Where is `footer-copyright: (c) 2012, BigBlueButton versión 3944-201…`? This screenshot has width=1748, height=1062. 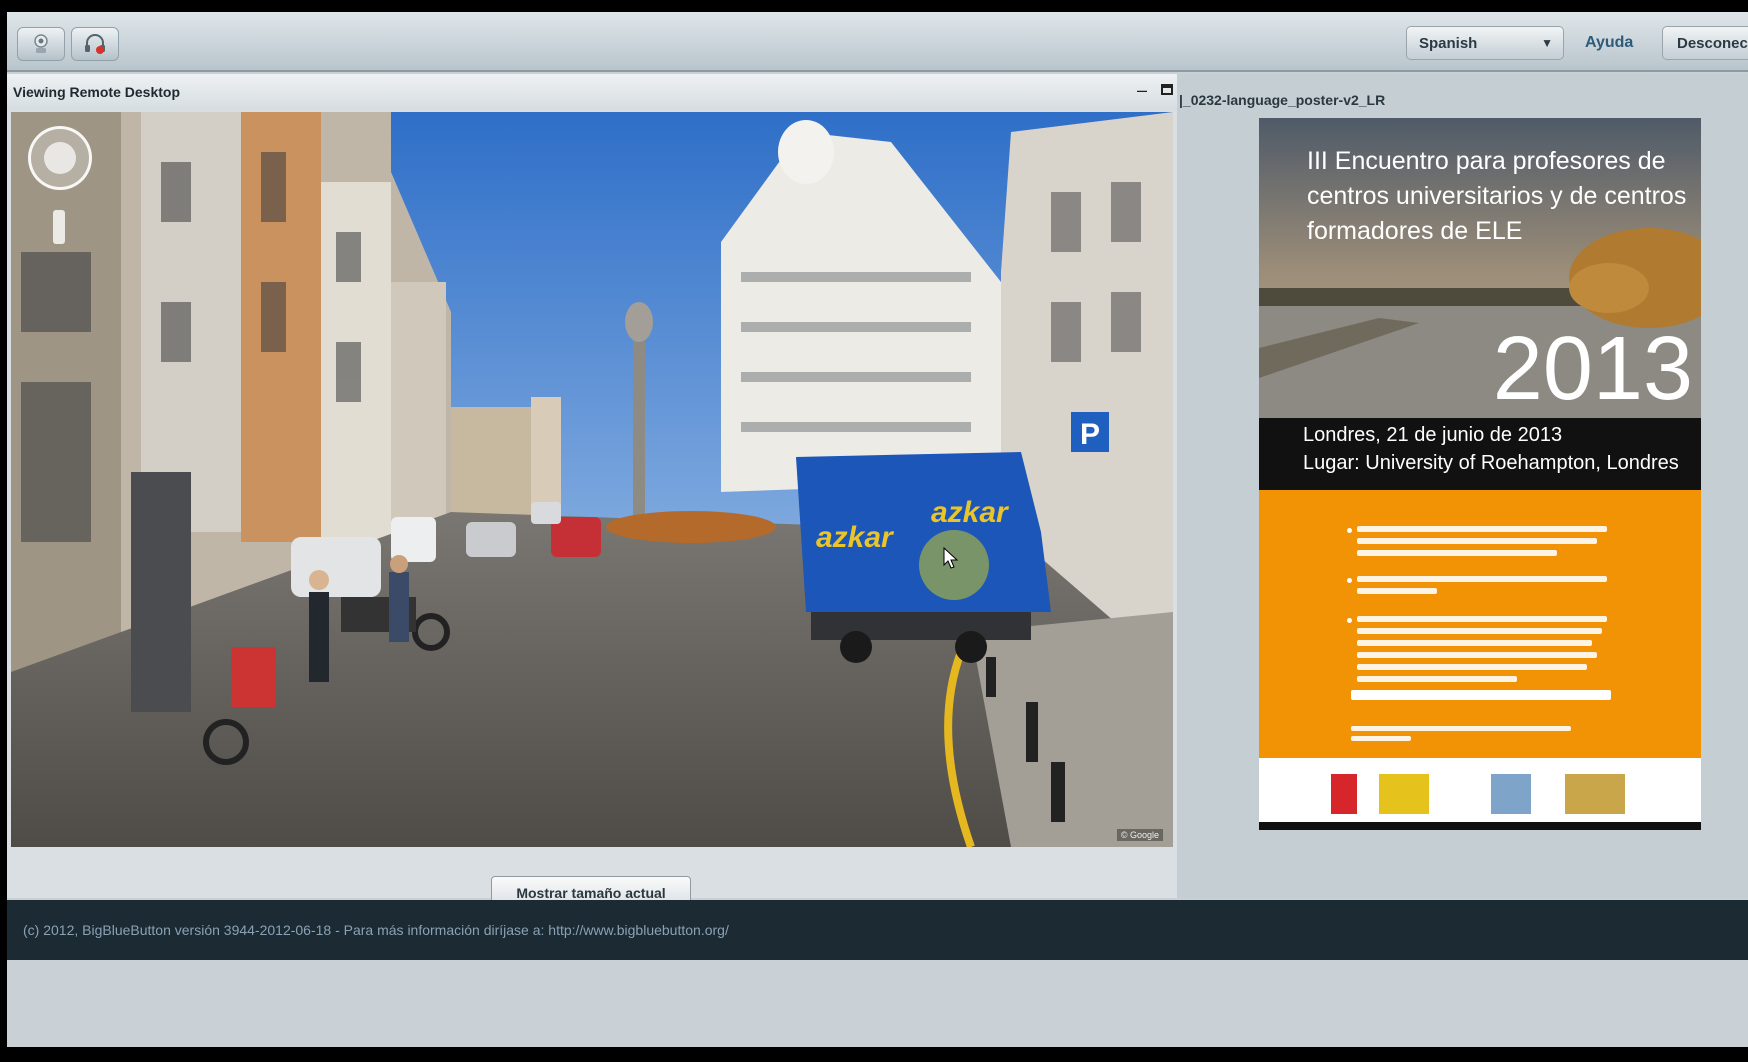
footer-copyright: (c) 2012, BigBlueButton versión 3944-201… is located at coordinates (376, 930).